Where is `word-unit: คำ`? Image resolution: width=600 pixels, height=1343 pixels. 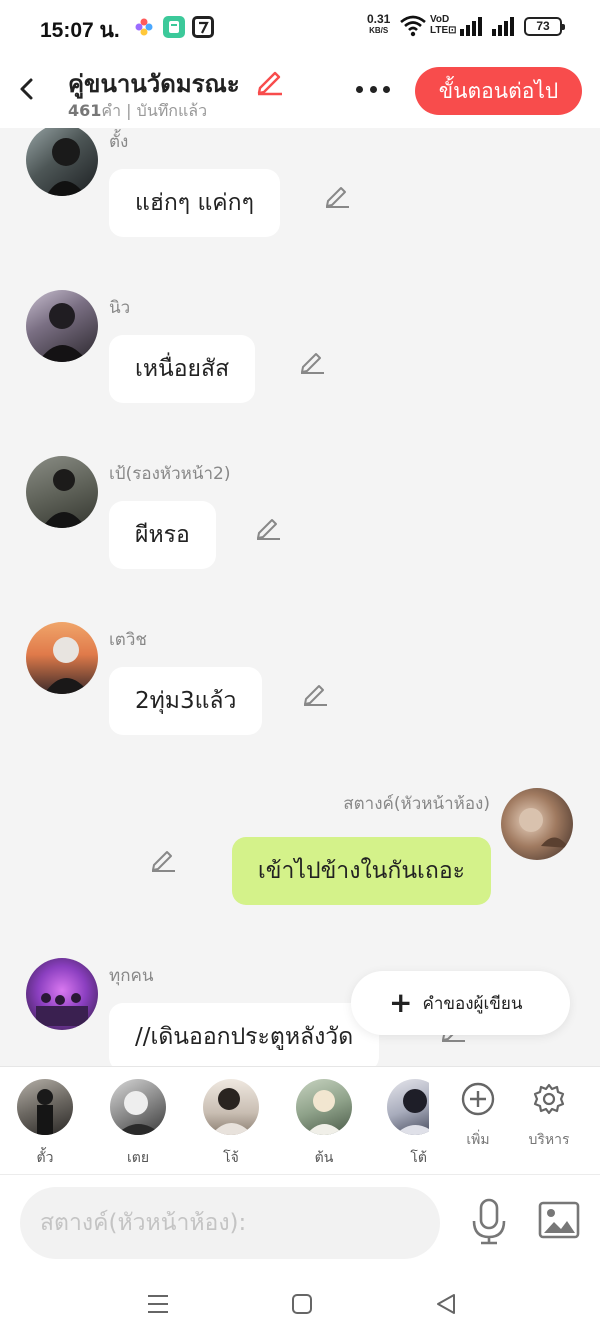 word-unit: คำ is located at coordinates (111, 110).